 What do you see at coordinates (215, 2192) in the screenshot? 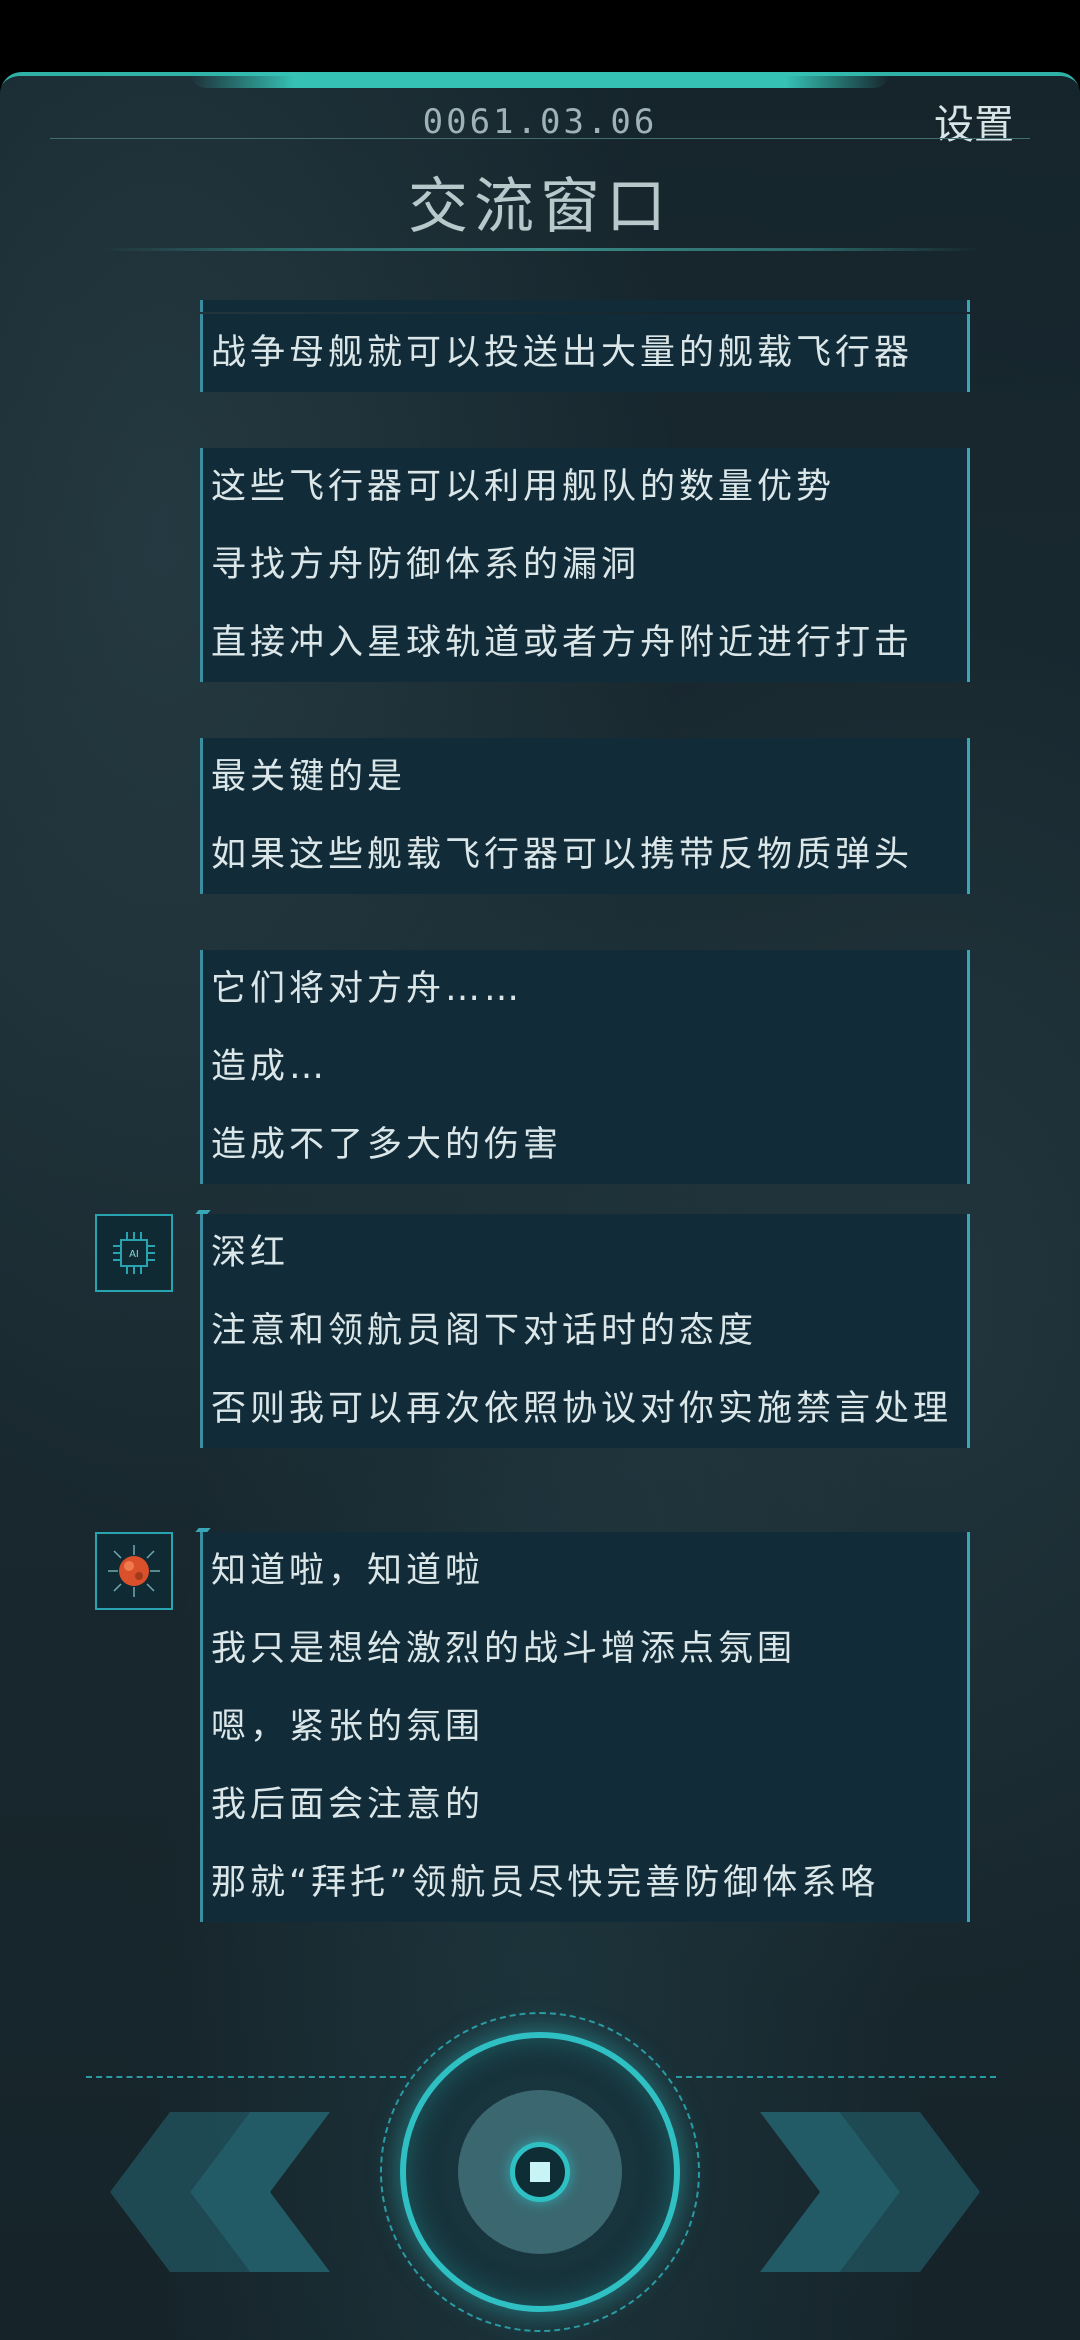
I see `double-chevron-left-icon` at bounding box center [215, 2192].